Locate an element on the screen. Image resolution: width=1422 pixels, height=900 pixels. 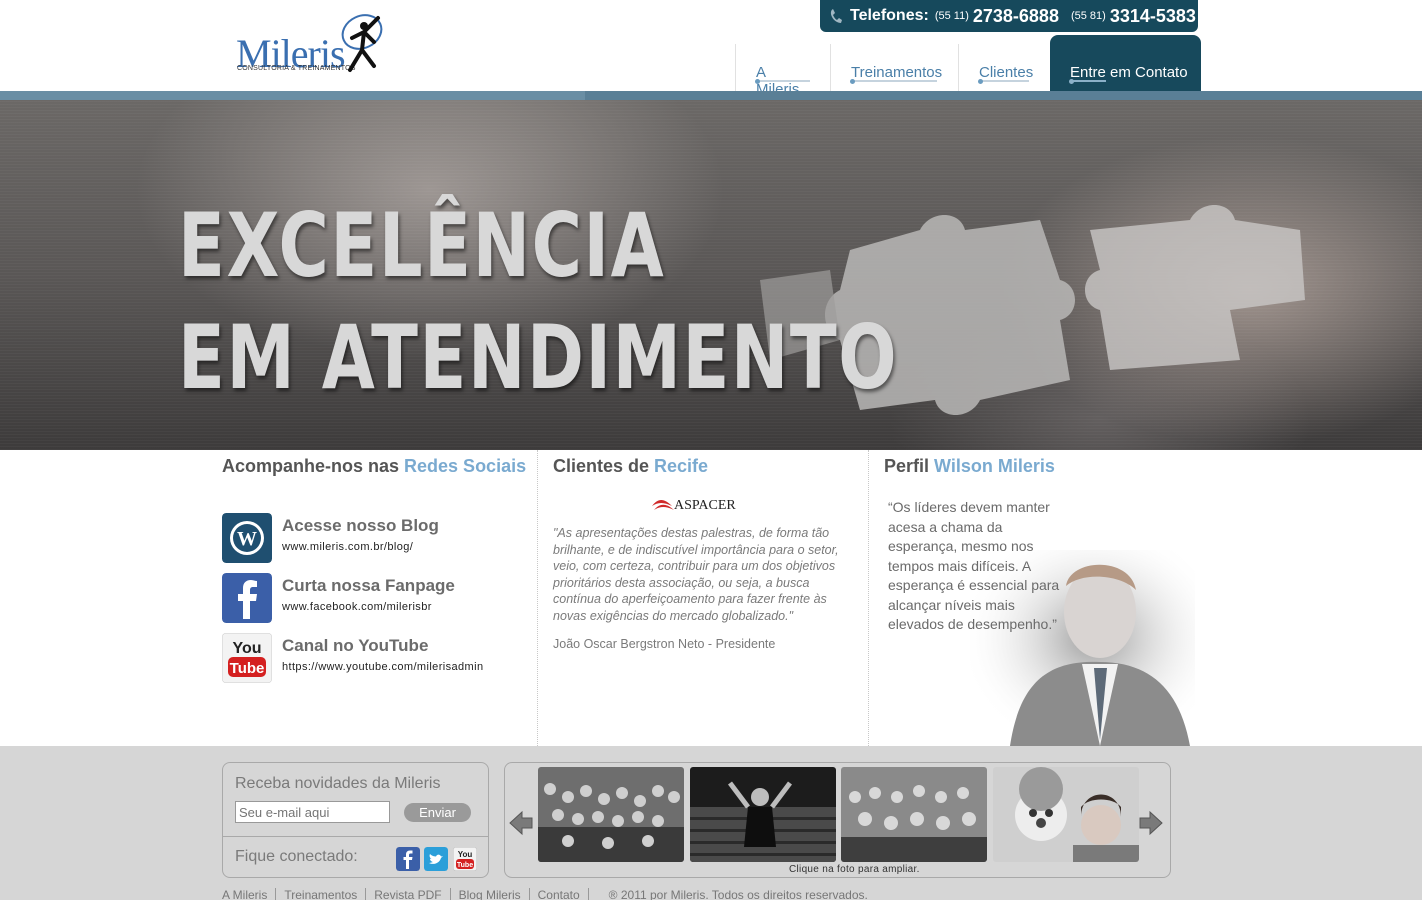
nav-item-clientes: Clientes is located at coordinates (1004, 68).